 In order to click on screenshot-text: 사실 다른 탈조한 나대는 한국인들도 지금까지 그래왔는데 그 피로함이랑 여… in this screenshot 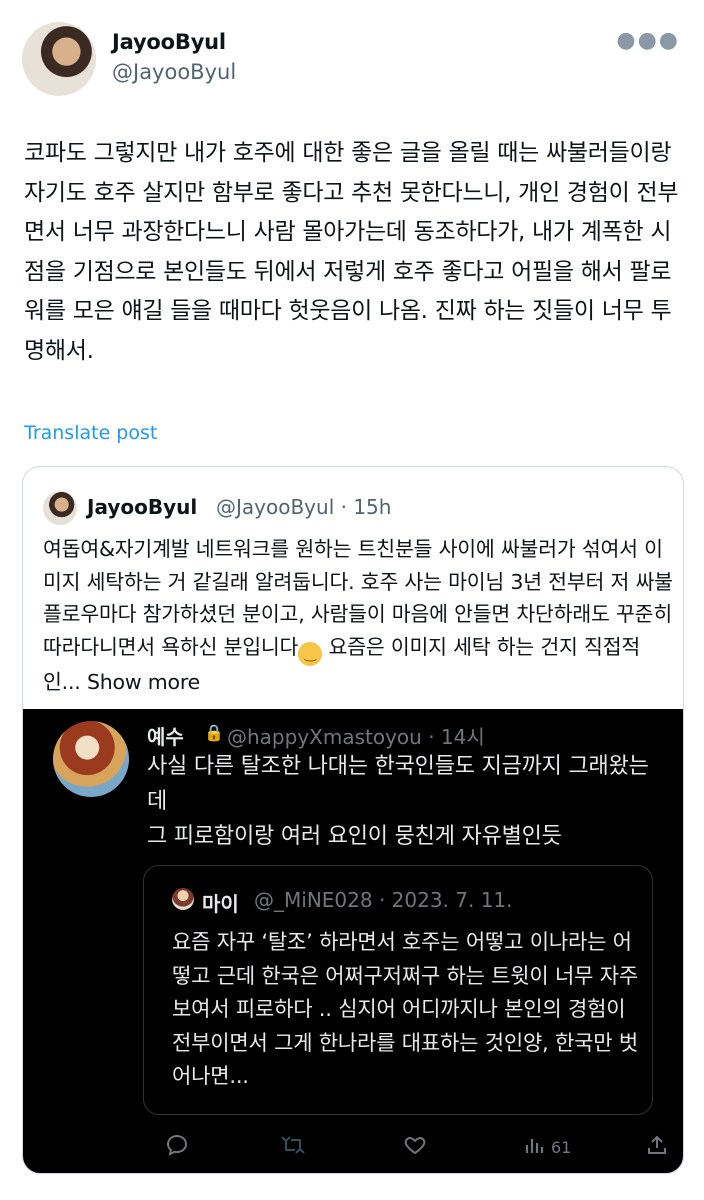, I will do `click(398, 801)`.